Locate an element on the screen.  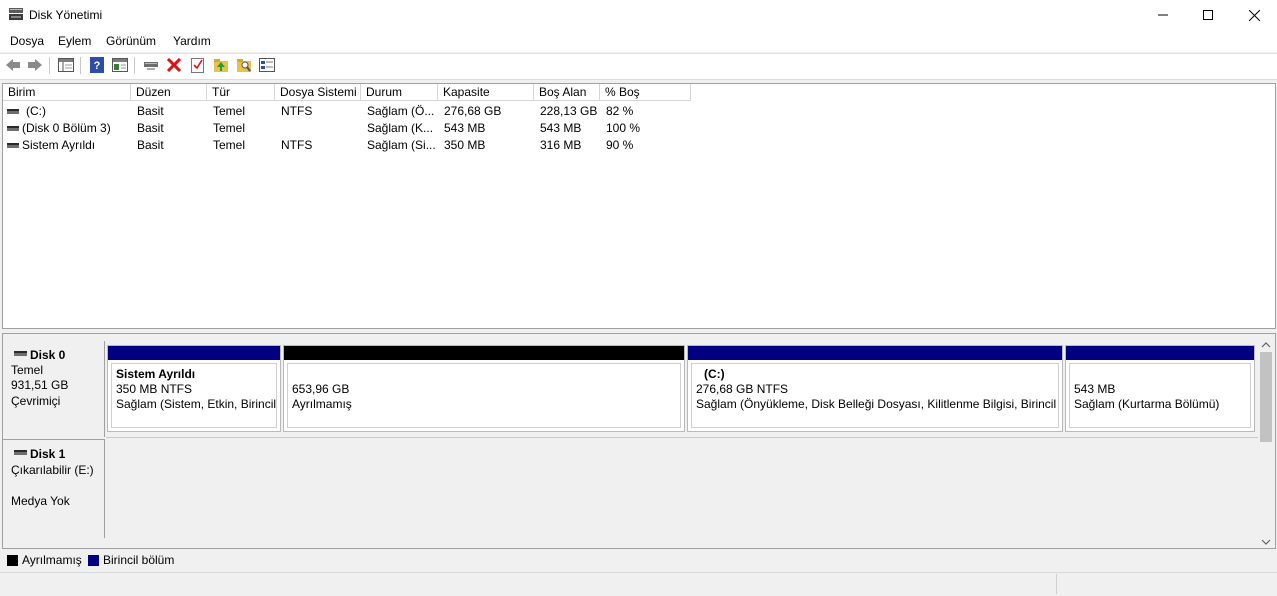
cell-dosya-sistemi is located at coordinates (321, 128).